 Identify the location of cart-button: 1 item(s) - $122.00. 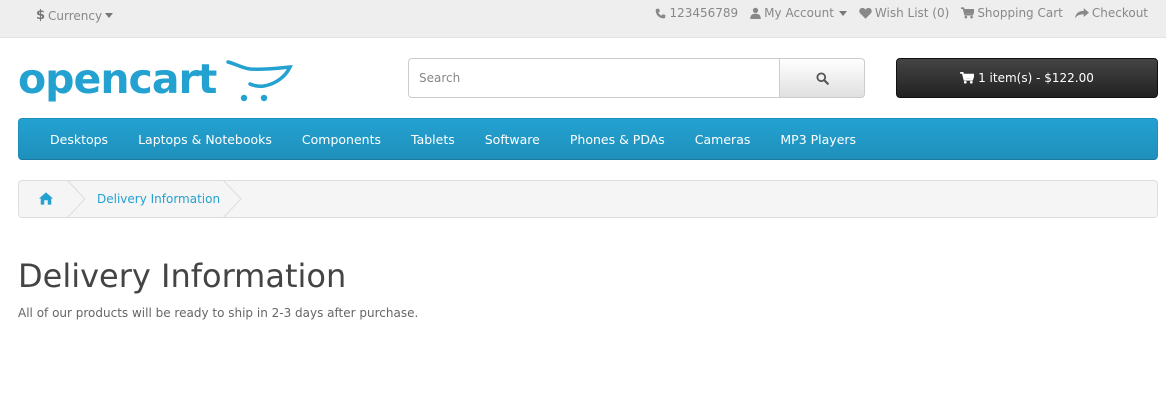
(1027, 78).